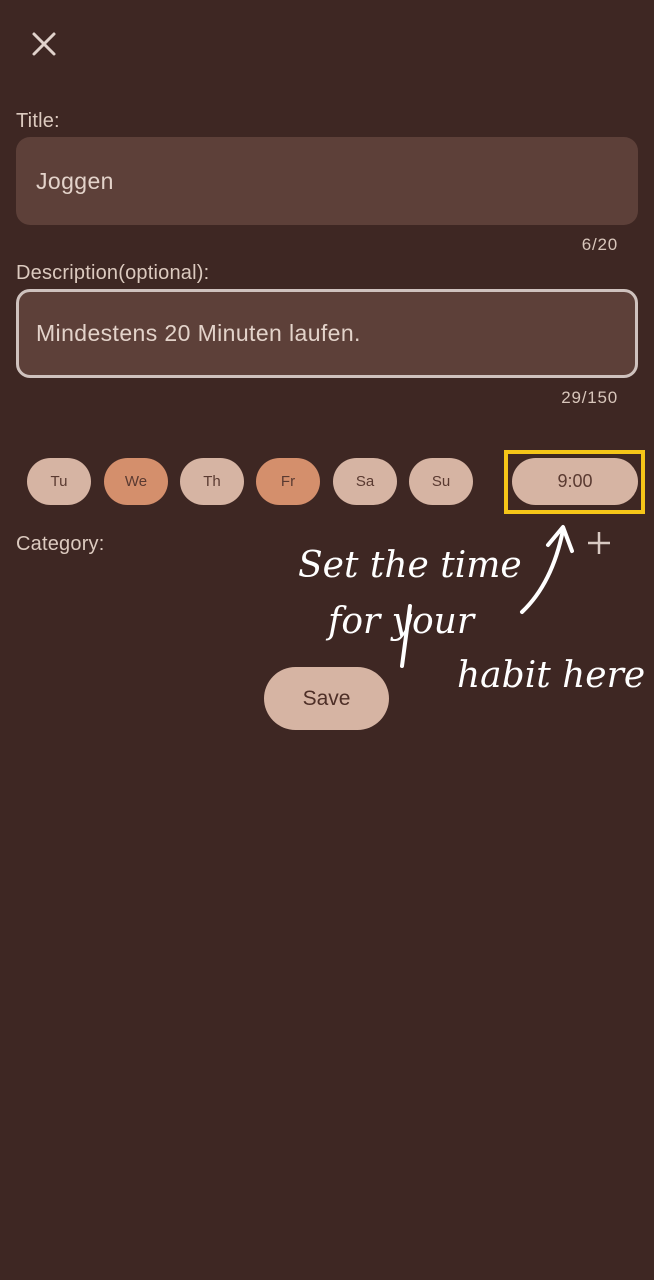  What do you see at coordinates (551, 675) in the screenshot?
I see `annotation-line-3: habit here` at bounding box center [551, 675].